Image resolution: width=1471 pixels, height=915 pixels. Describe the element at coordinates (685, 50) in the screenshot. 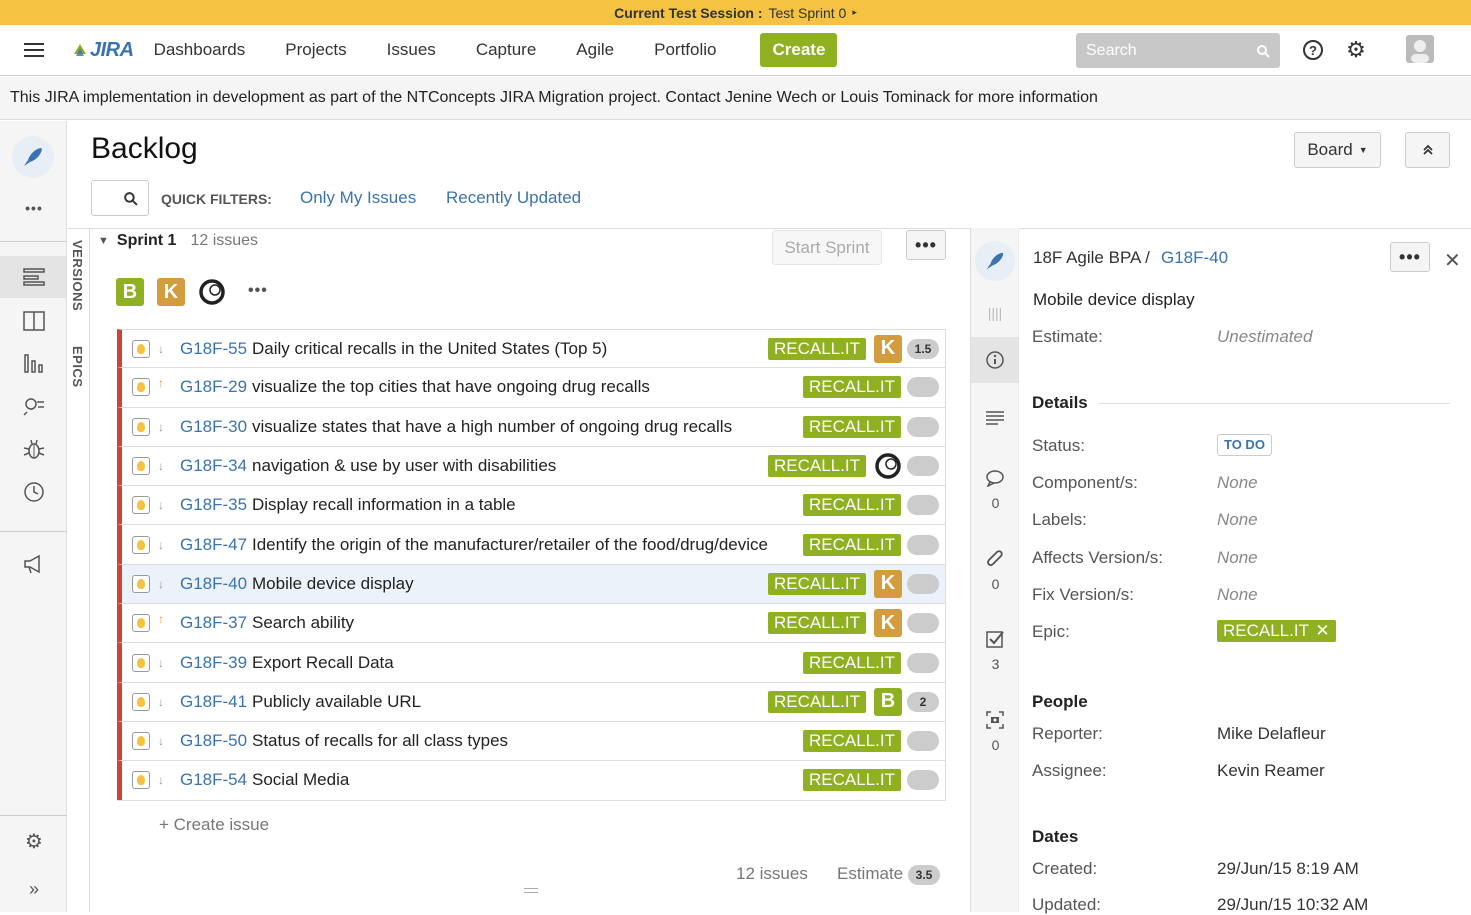

I see `nav-portfolio: Portfolio` at that location.